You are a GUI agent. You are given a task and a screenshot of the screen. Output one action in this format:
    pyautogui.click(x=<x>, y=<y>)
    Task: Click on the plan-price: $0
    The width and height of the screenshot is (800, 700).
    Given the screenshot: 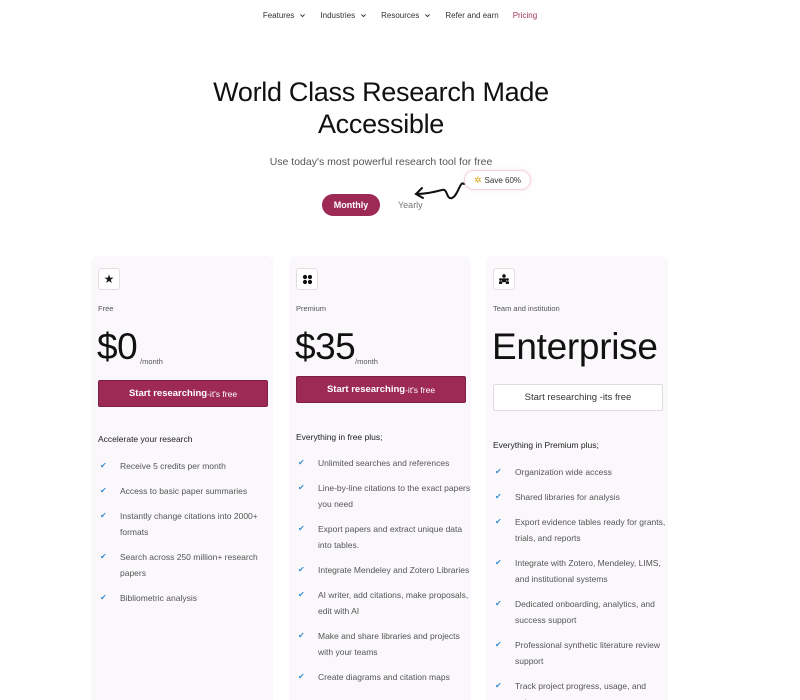 What is the action you would take?
    pyautogui.click(x=117, y=346)
    